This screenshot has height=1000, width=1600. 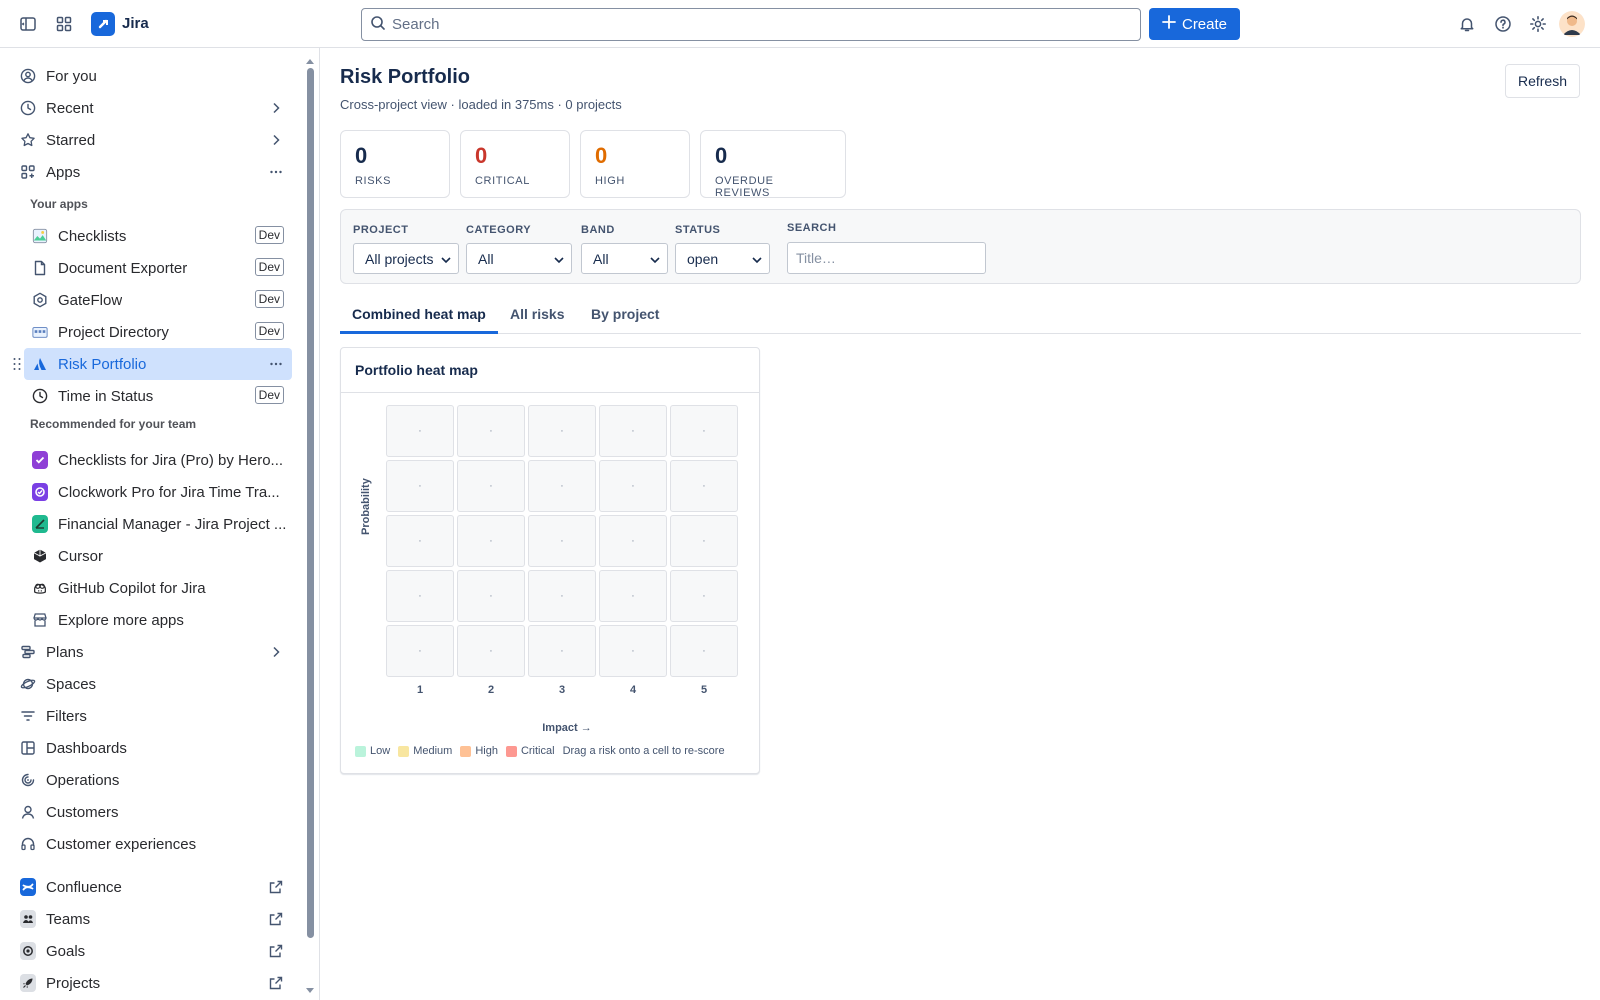 I want to click on sidebar-item-recent: Recent, so click(x=152, y=108).